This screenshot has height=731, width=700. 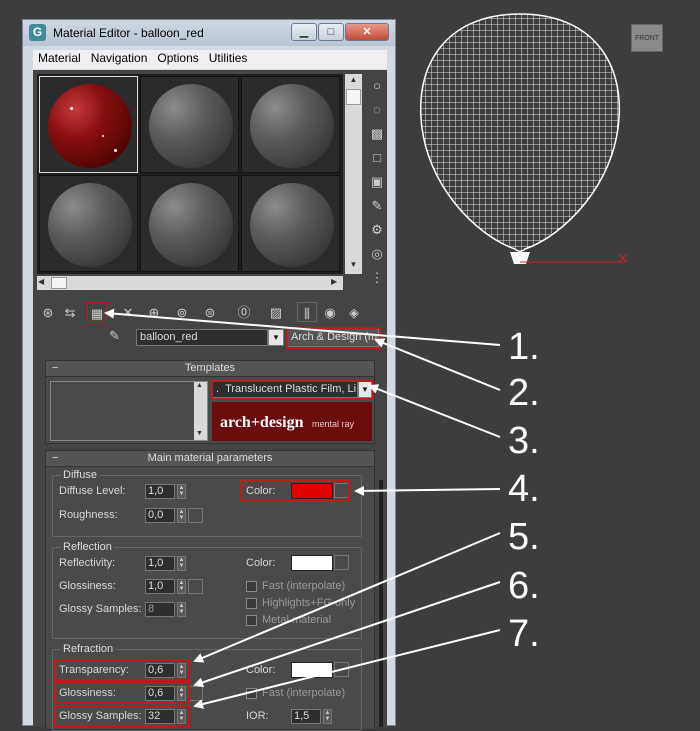 What do you see at coordinates (524, 634) in the screenshot?
I see `callout-7: 7.` at bounding box center [524, 634].